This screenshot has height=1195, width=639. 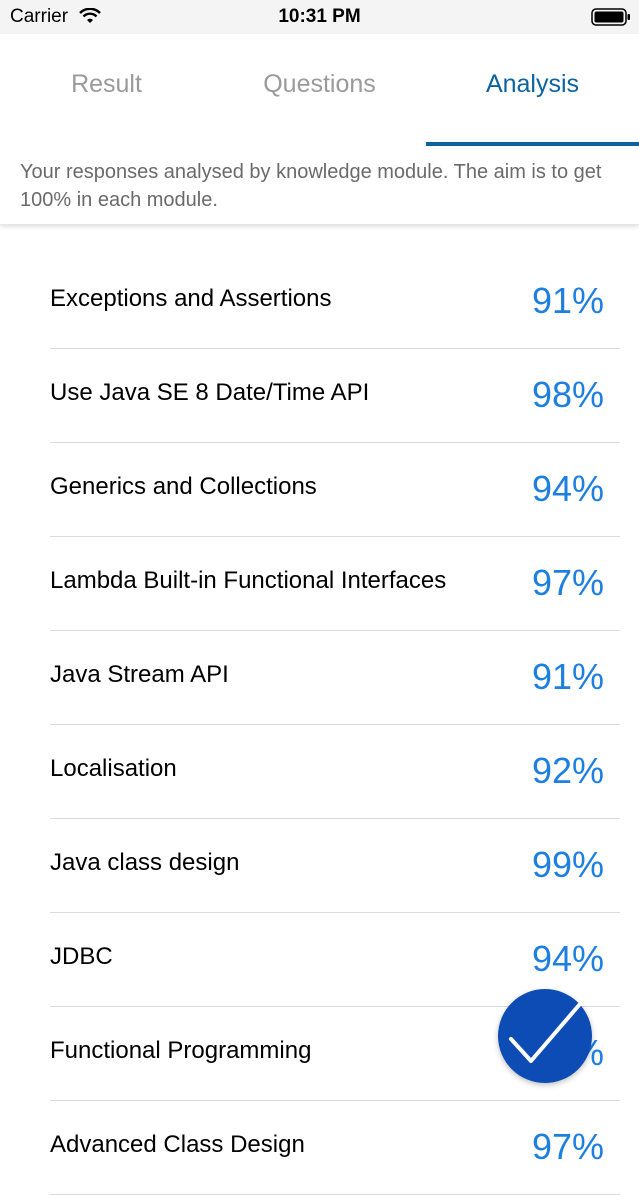 I want to click on module-name: JDBC, so click(x=81, y=956).